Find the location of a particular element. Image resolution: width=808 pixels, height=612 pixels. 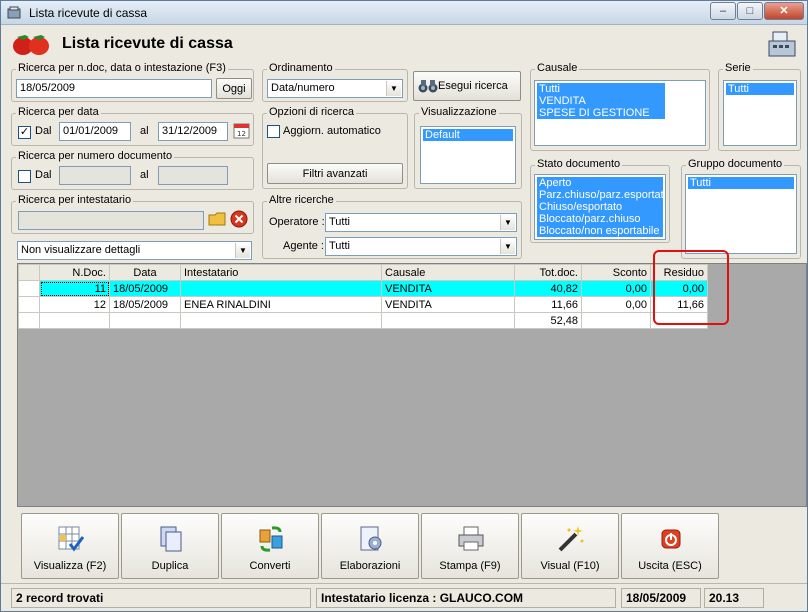

serie-group: Serie Tutti is located at coordinates (759, 106).